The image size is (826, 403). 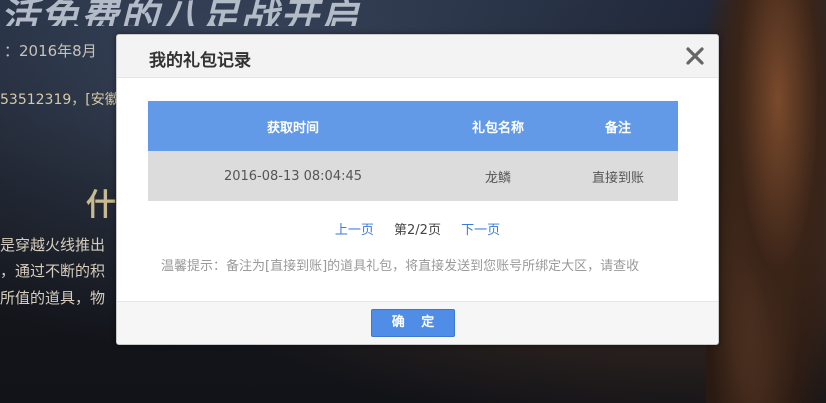 I want to click on background-date-text: ：2016年8月, so click(x=50, y=51).